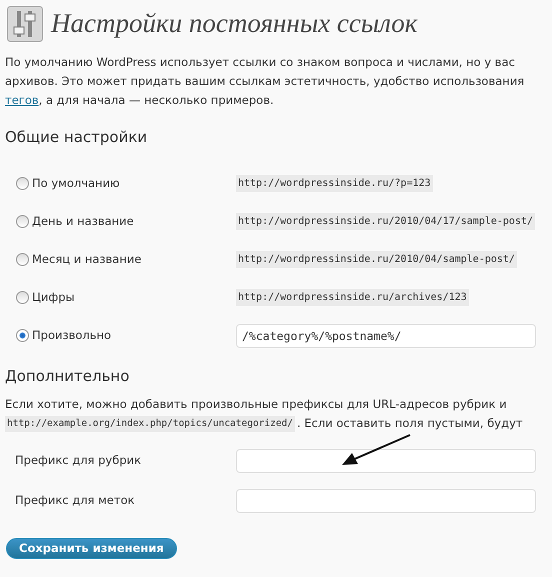 The width and height of the screenshot is (552, 577). Describe the element at coordinates (386, 336) in the screenshot. I see `structure-input: /%category%/%postname%/` at that location.